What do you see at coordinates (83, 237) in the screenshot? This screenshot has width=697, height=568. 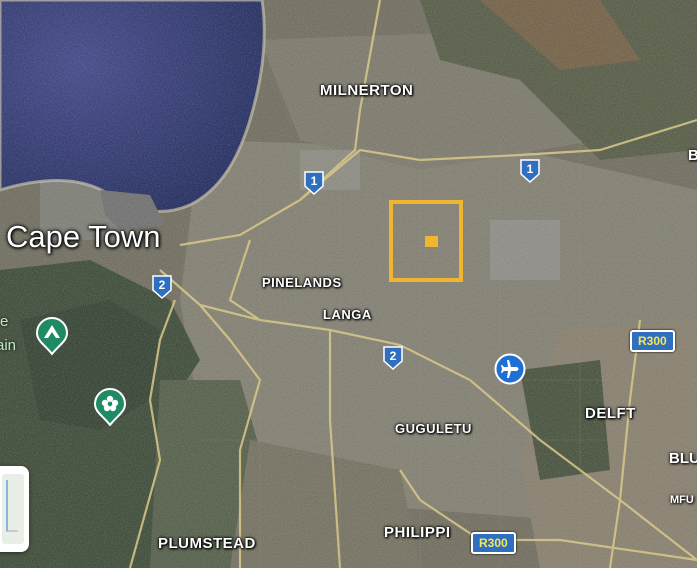 I see `city-label-cape-town: Cape Town` at bounding box center [83, 237].